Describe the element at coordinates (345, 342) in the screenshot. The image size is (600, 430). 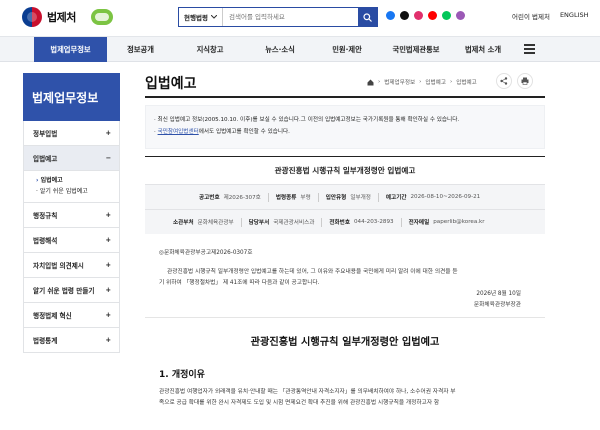
I see `document-title: 관광진흥법 시행규칙 일부개정령안 입법예고` at that location.